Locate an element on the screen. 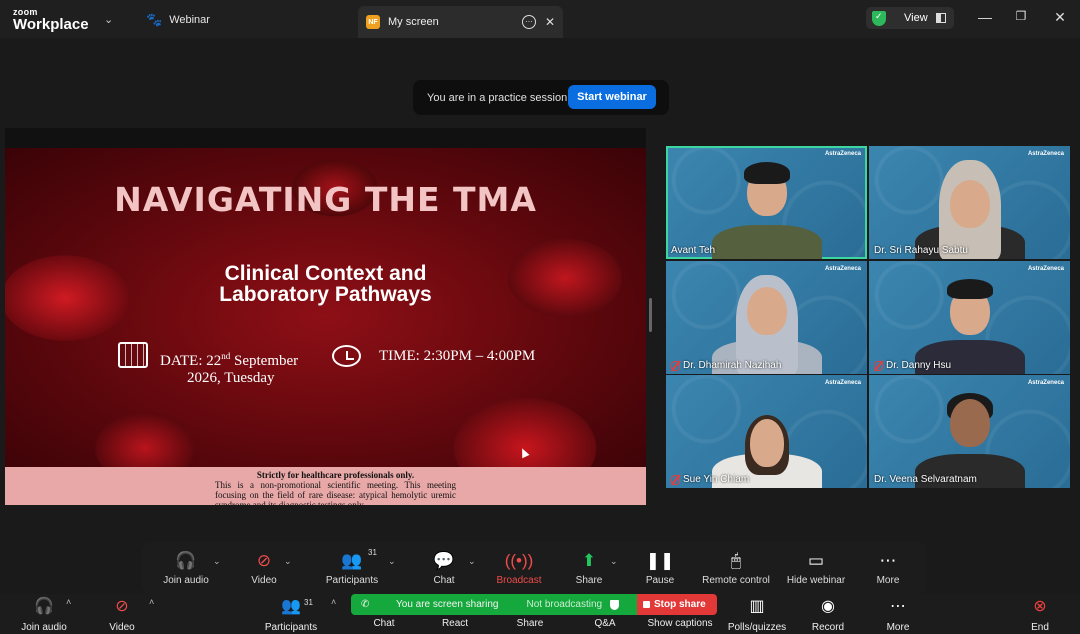 The image size is (1080, 634). polls-button: ▥ Polls/quizzes is located at coordinates (757, 614).